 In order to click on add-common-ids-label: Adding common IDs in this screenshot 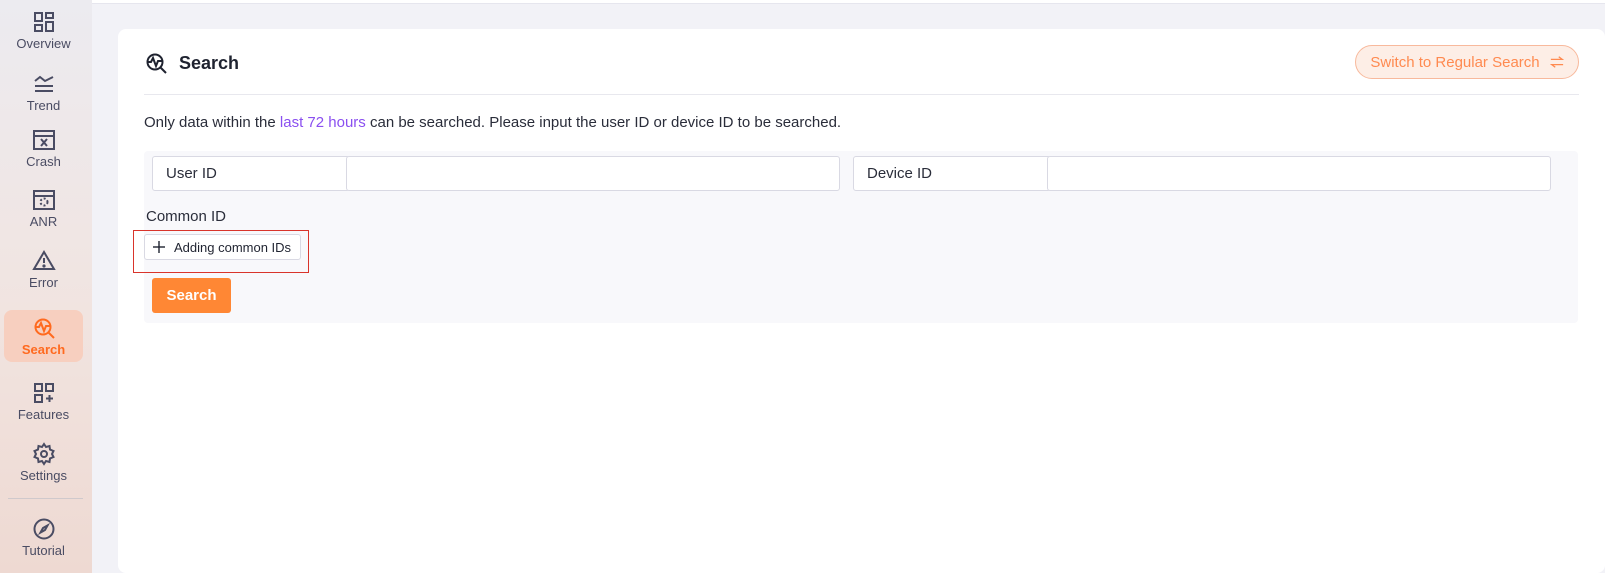, I will do `click(233, 247)`.